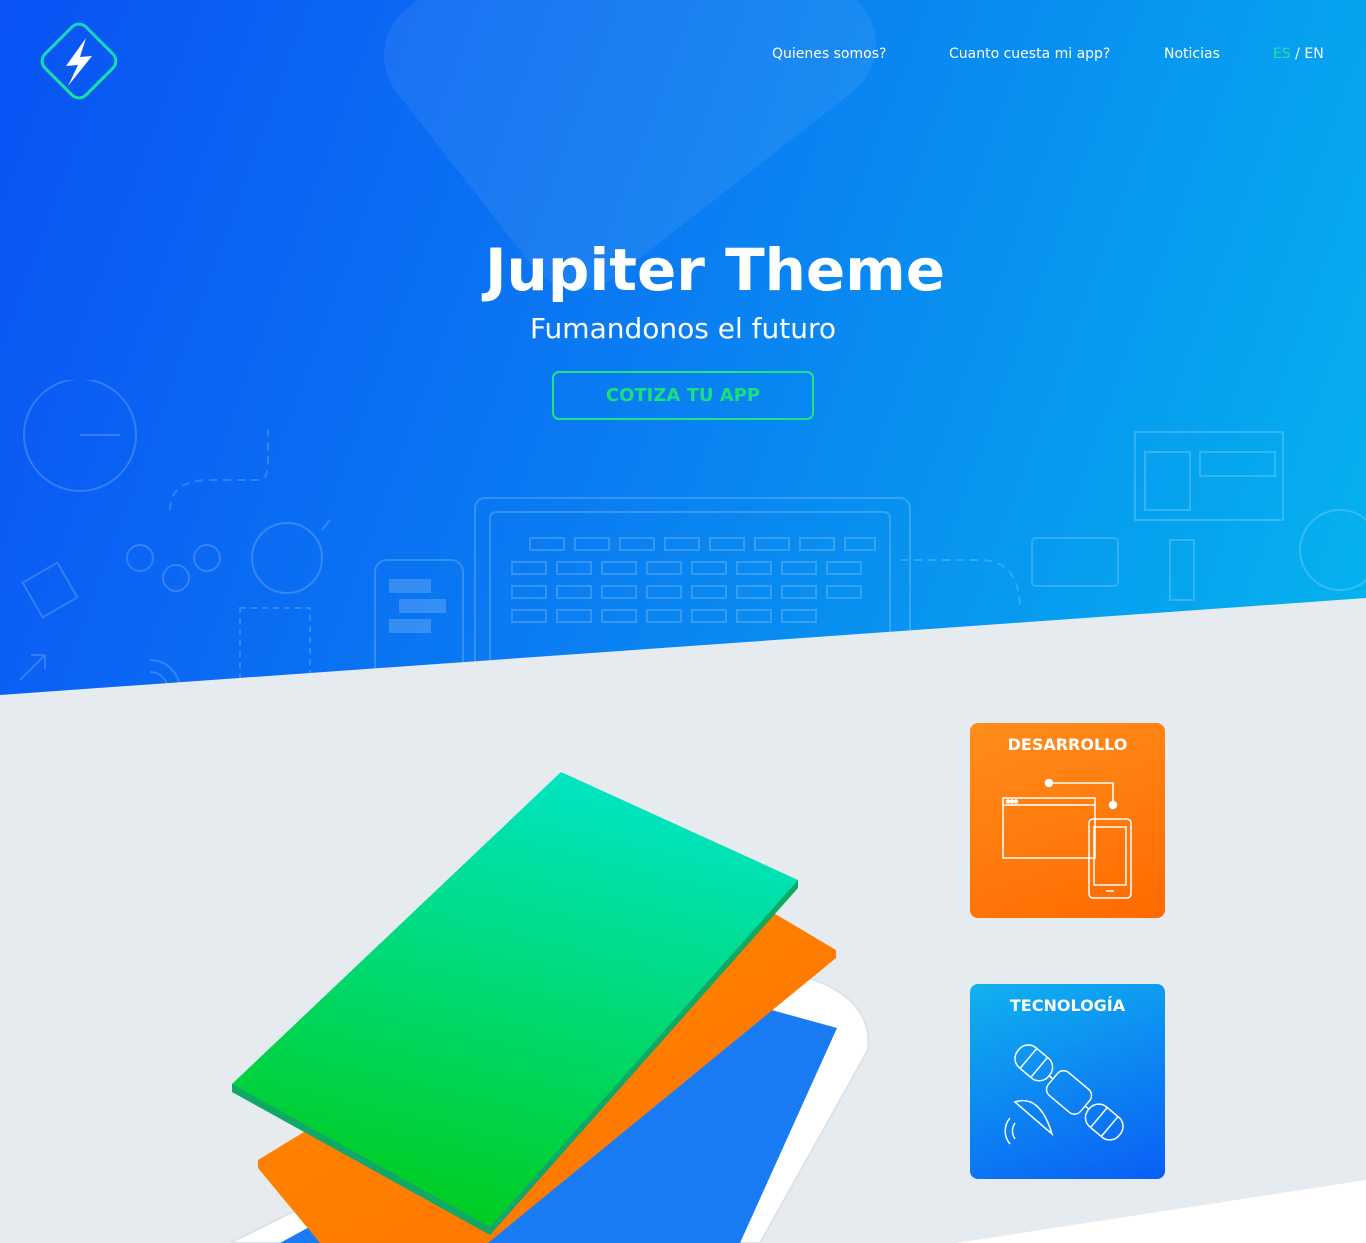  I want to click on cta-cotiza-button: COTIZA TU APP, so click(683, 395).